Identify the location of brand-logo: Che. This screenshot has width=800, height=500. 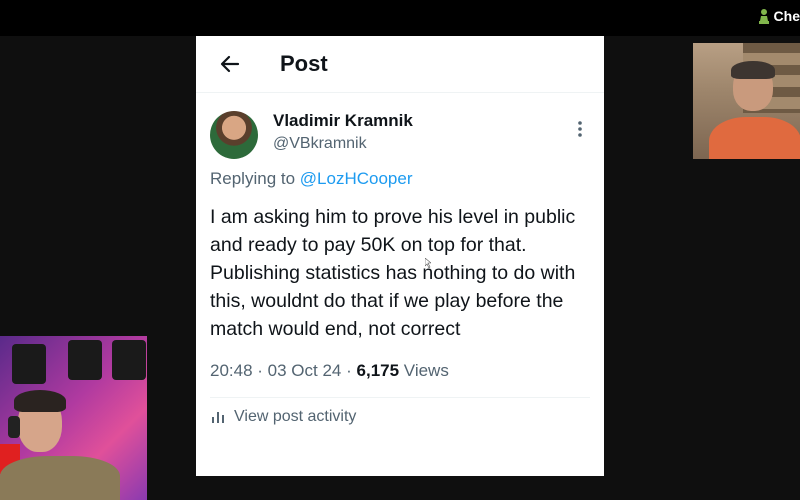
(778, 16).